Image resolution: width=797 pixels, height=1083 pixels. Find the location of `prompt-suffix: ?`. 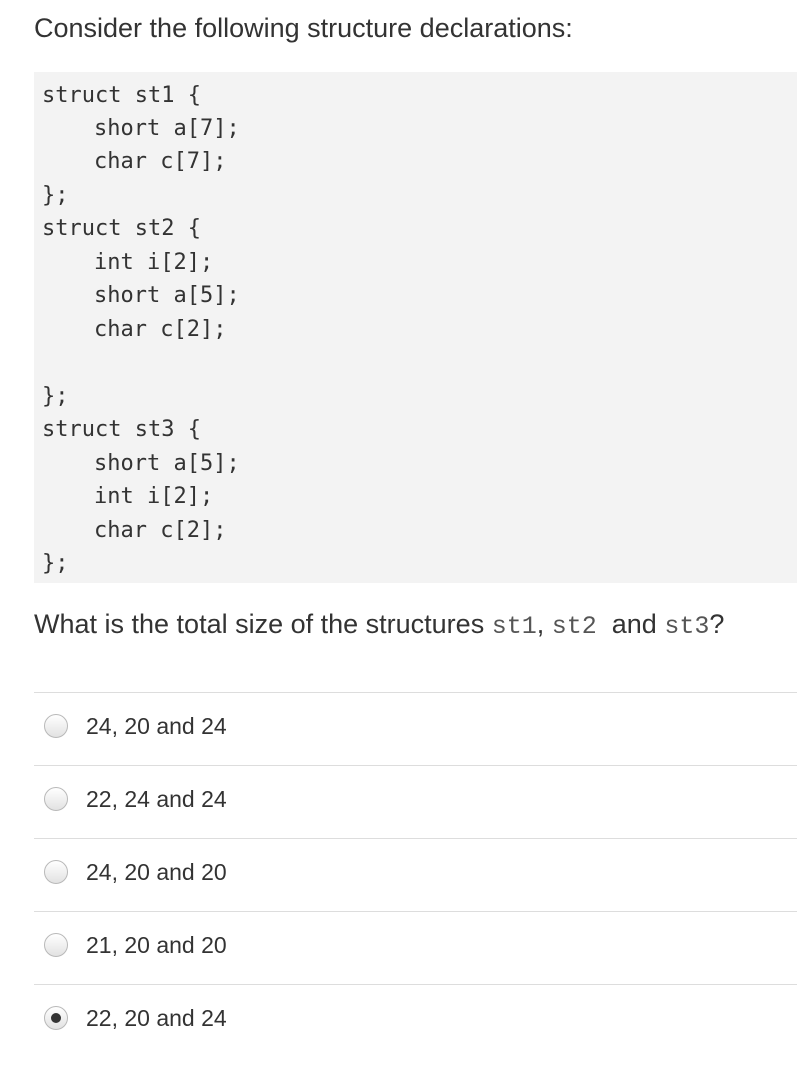

prompt-suffix: ? is located at coordinates (717, 624).